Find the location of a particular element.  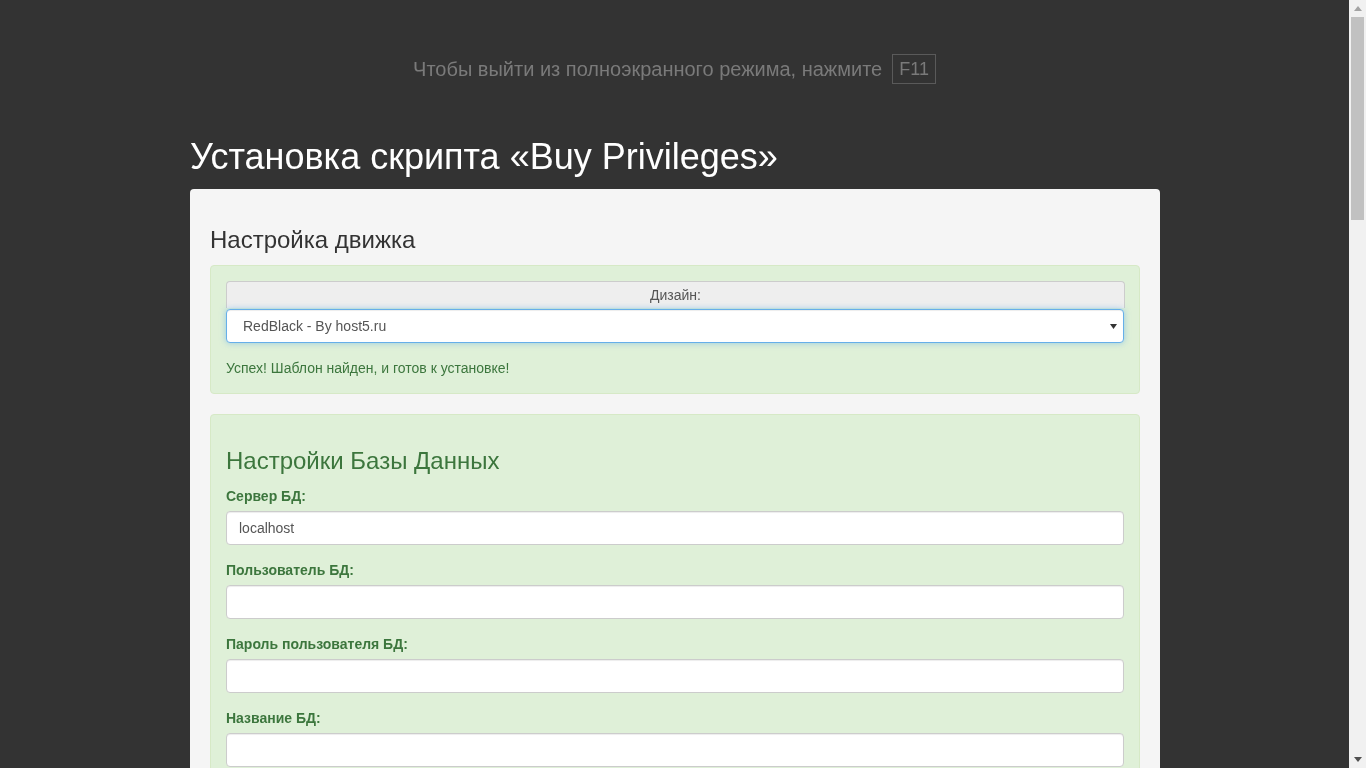

design-select: RedBlack - By host5.ru is located at coordinates (675, 326).